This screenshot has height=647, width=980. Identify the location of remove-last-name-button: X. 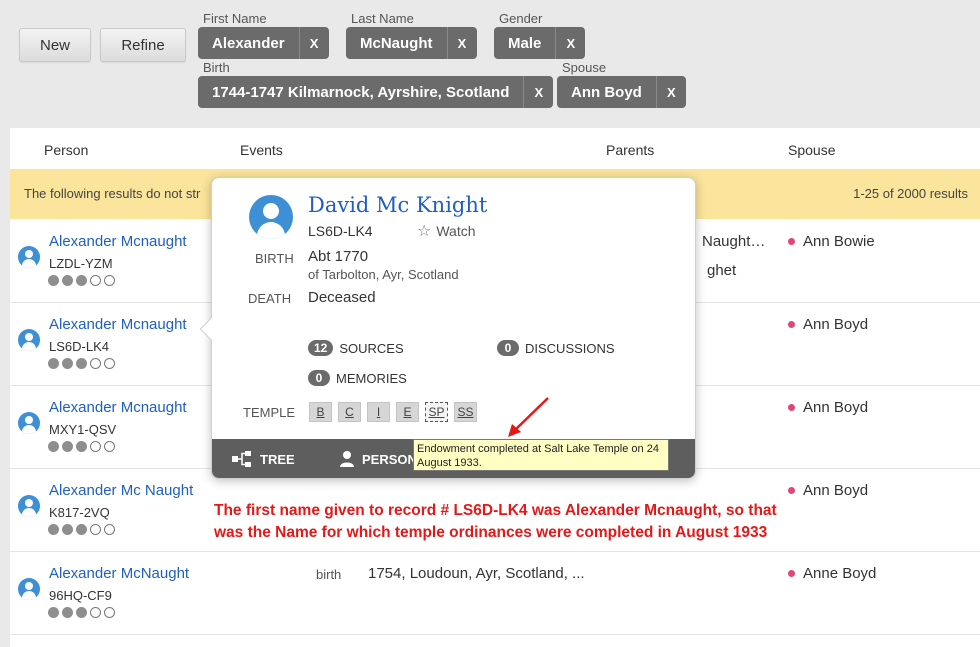
(461, 43).